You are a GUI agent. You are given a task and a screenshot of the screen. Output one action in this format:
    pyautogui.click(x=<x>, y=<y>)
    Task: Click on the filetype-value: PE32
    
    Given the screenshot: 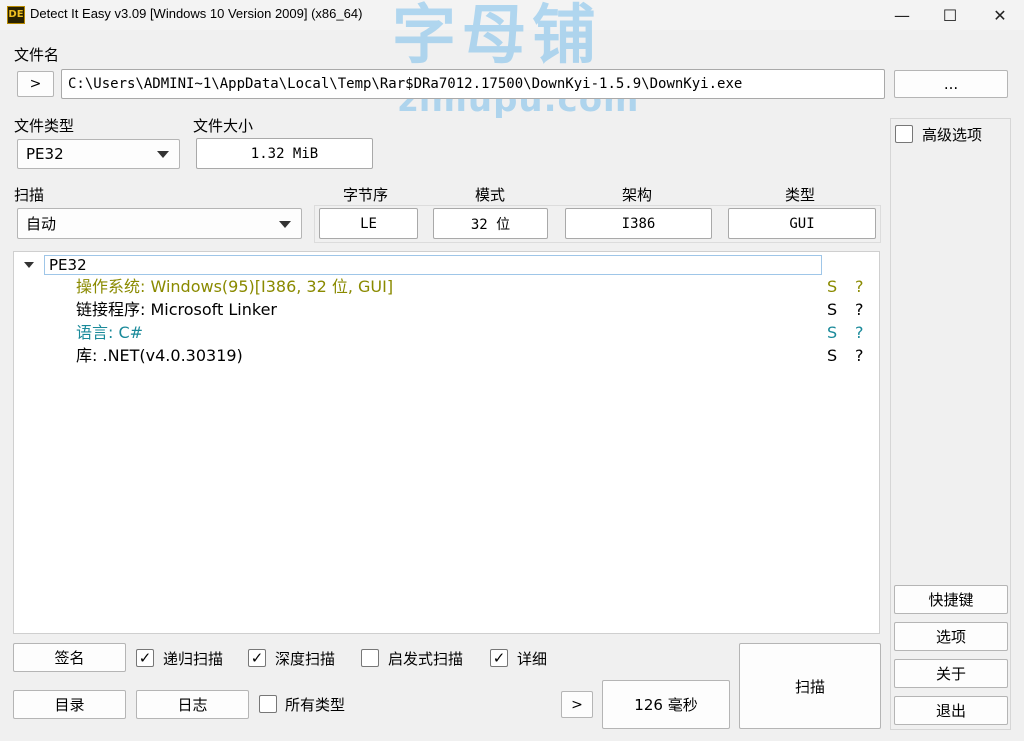 What is the action you would take?
    pyautogui.click(x=45, y=154)
    